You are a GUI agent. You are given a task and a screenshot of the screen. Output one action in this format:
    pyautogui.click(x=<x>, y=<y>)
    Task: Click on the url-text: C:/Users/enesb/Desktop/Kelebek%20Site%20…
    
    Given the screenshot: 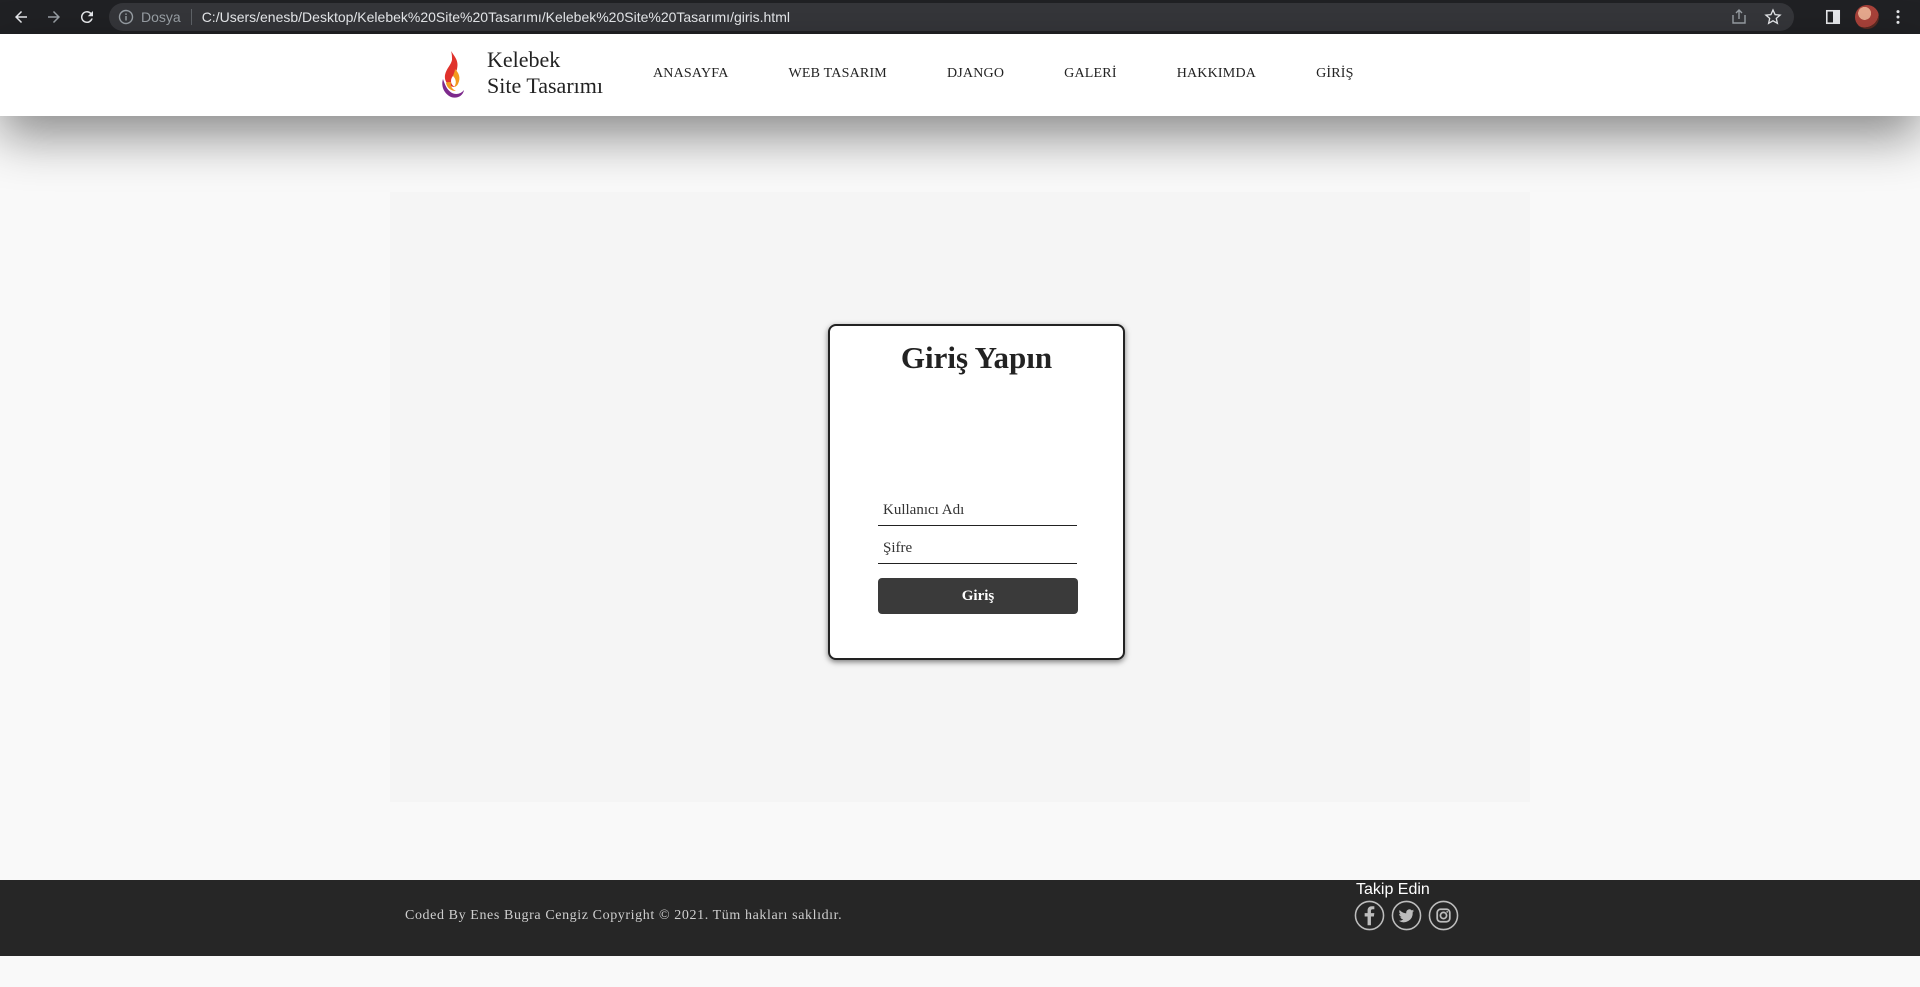 What is the action you would take?
    pyautogui.click(x=496, y=17)
    